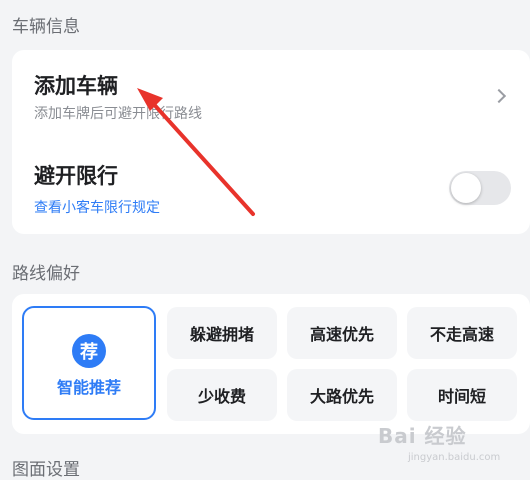  Describe the element at coordinates (46, 470) in the screenshot. I see `section-title-map: 图面设置` at that location.